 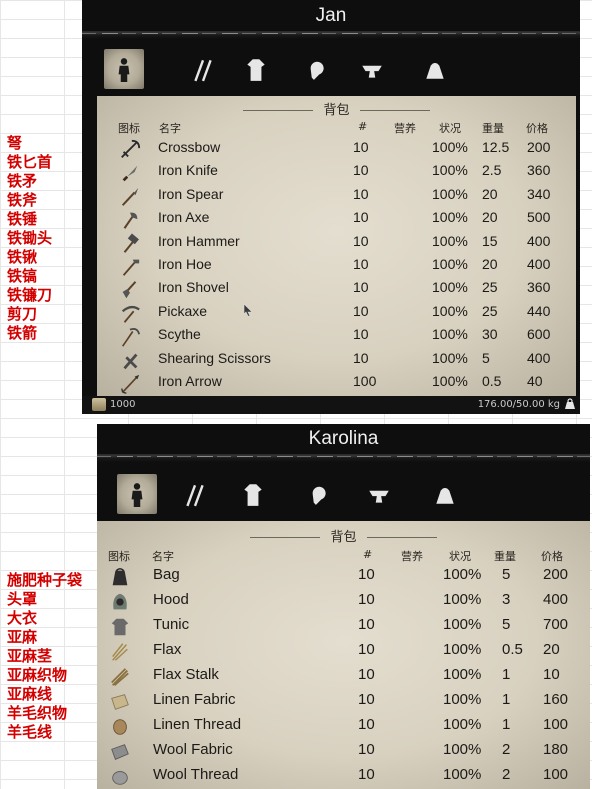 I want to click on item-row: Iron Knife 10 100% 2.5 360, so click(x=336, y=173).